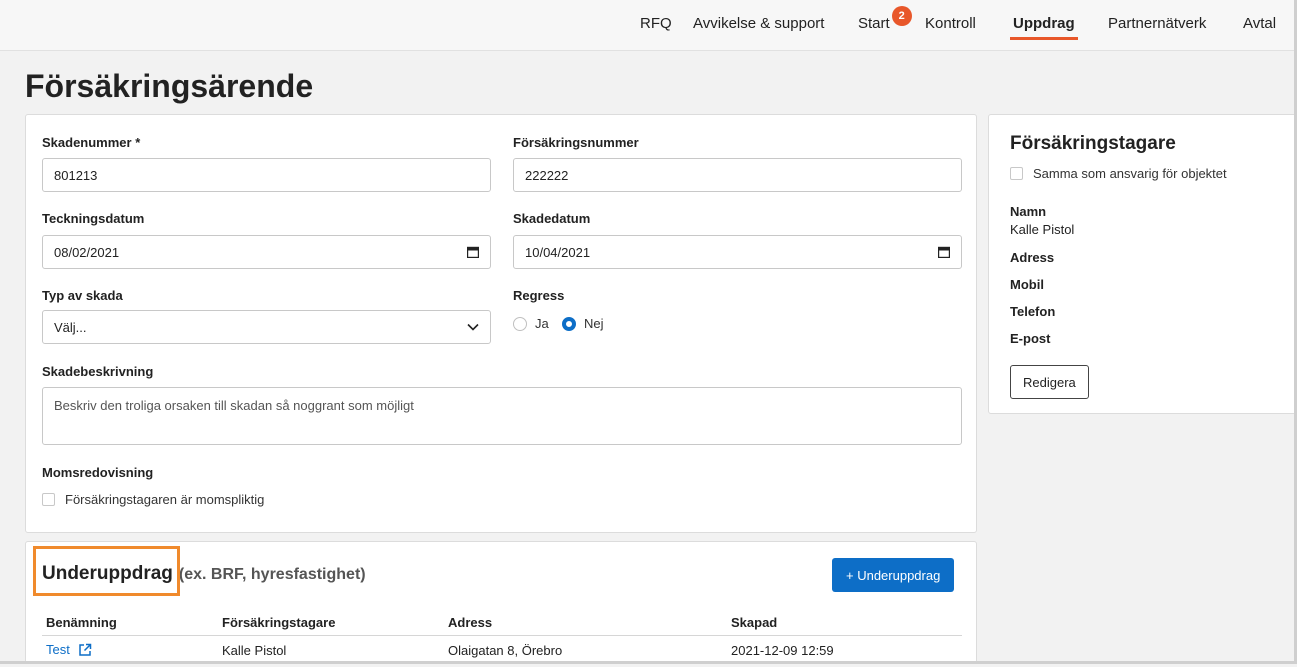 The image size is (1297, 667). I want to click on column-header-adress: Adress, so click(470, 622).